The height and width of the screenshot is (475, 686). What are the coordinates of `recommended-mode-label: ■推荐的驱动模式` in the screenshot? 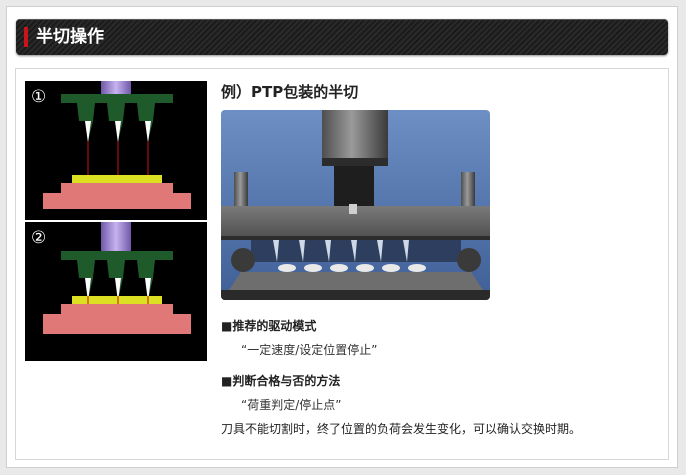 It's located at (269, 326).